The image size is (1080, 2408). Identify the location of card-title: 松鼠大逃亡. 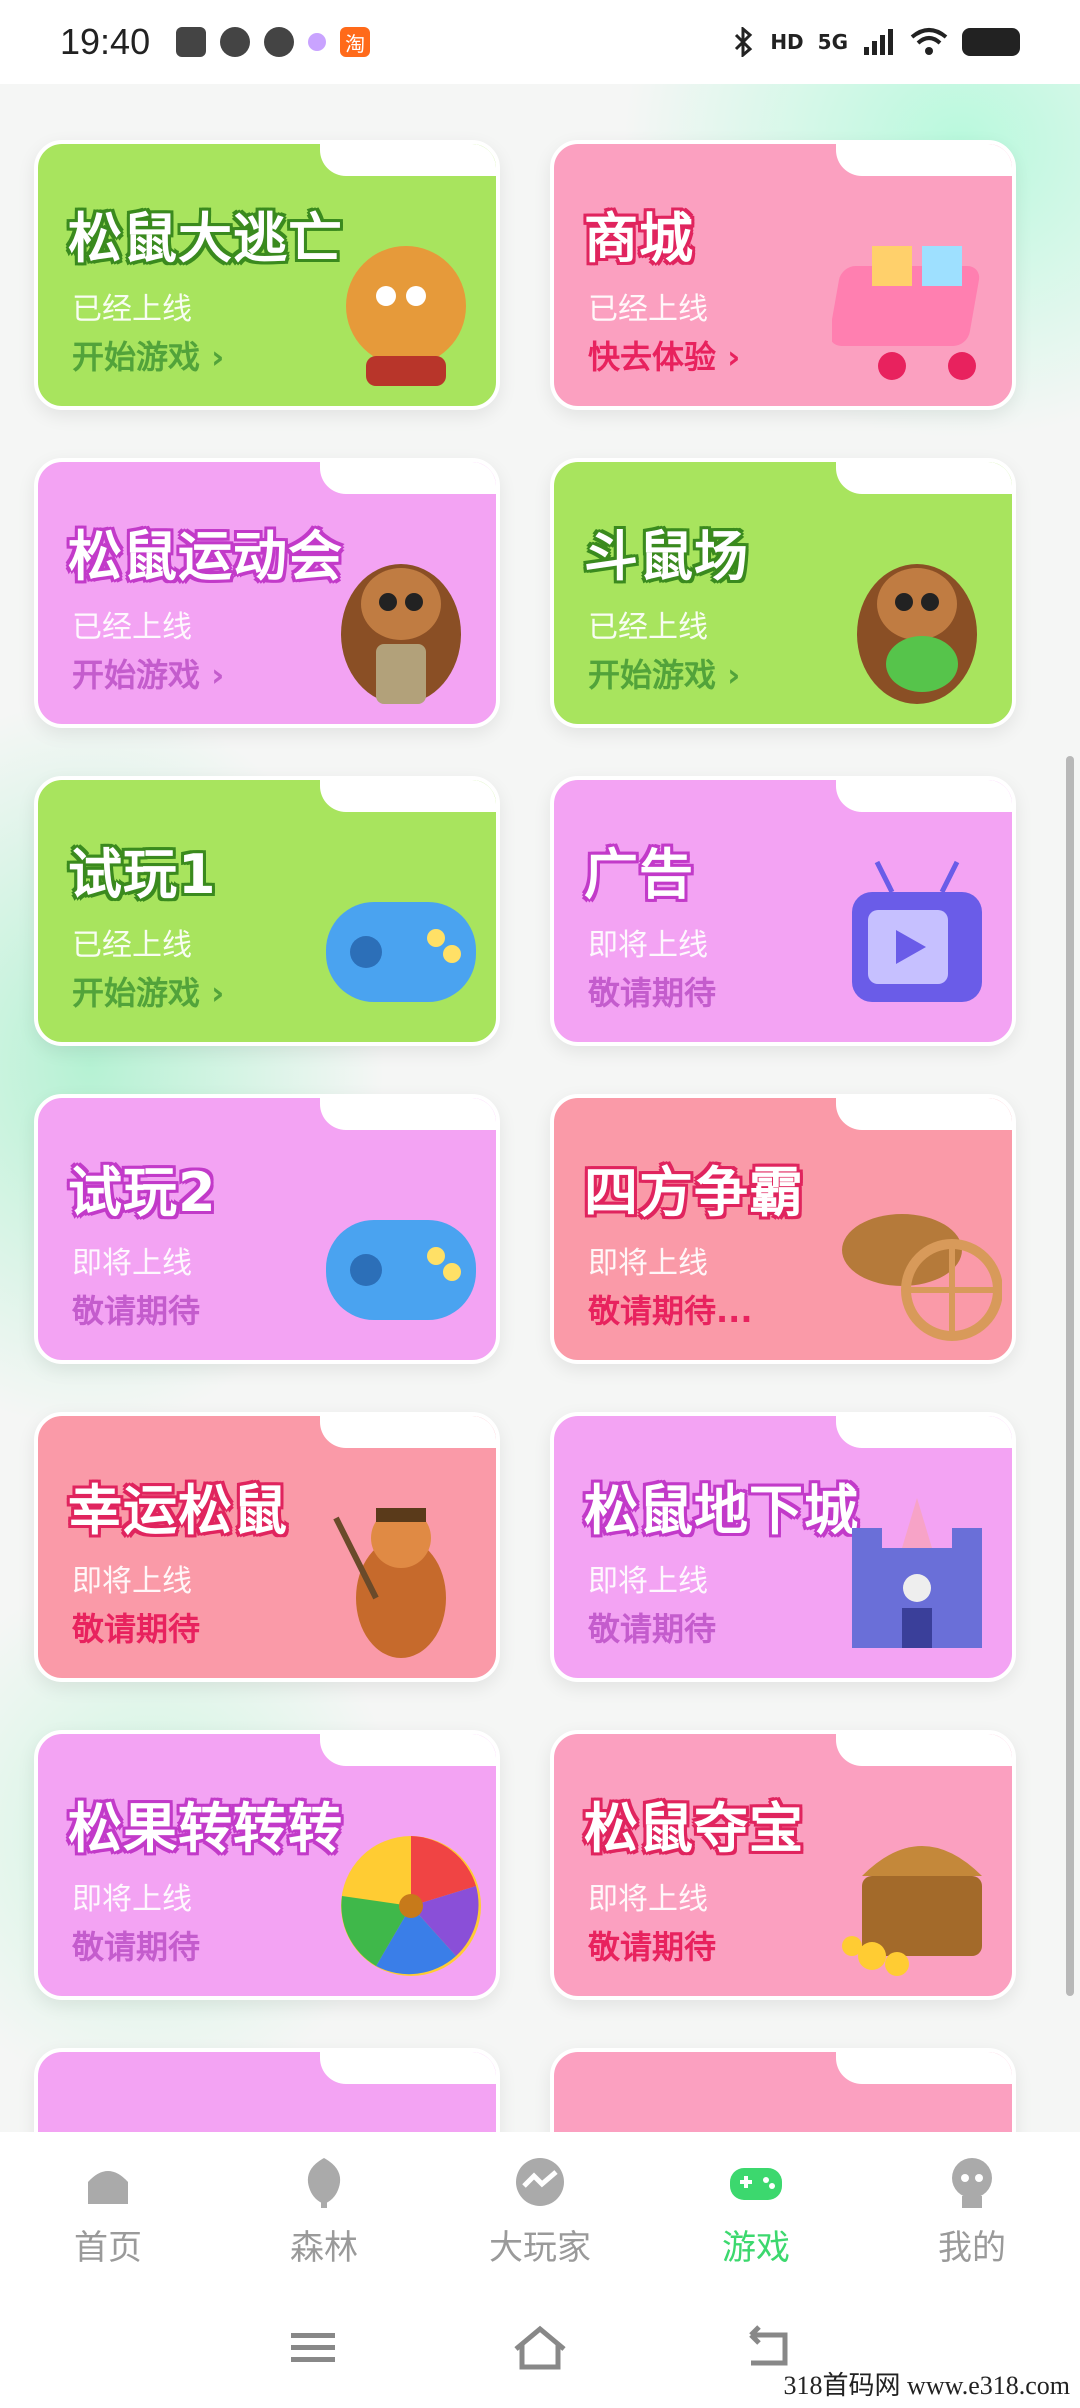
(205, 238).